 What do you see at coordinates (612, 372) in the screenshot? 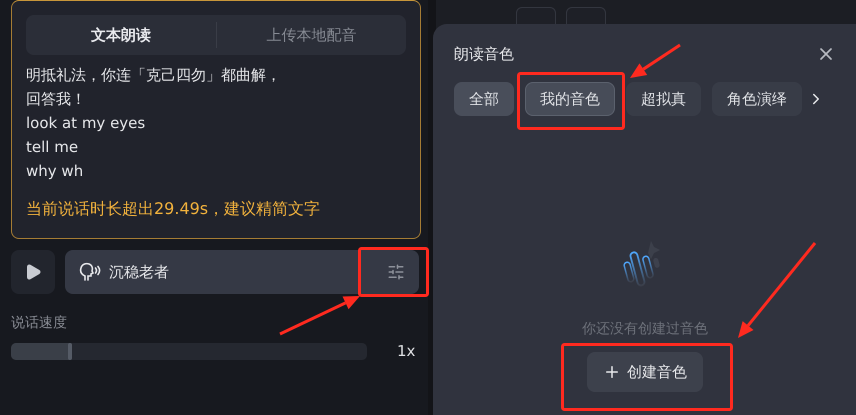
I see `plus-icon` at bounding box center [612, 372].